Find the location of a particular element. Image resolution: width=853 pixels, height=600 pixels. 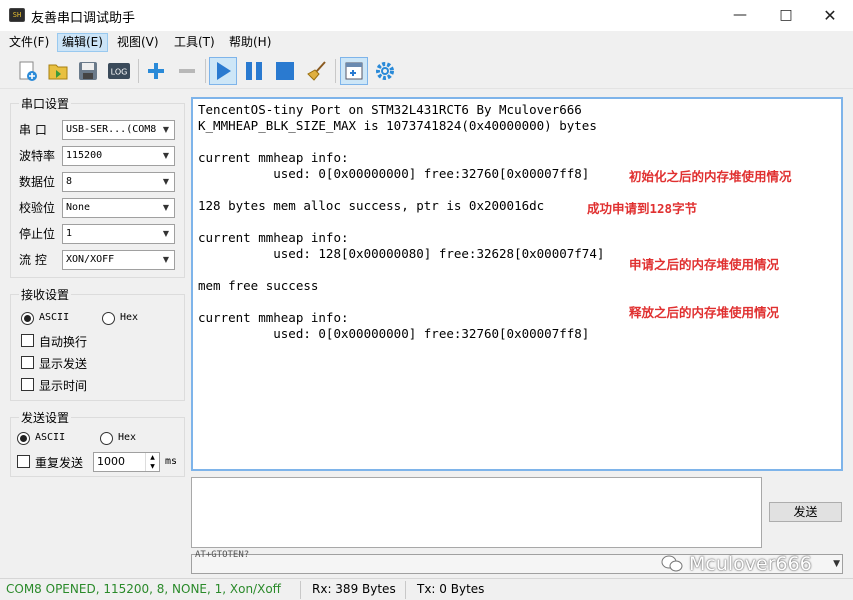

show-send-label: 显示发送 is located at coordinates (63, 364).